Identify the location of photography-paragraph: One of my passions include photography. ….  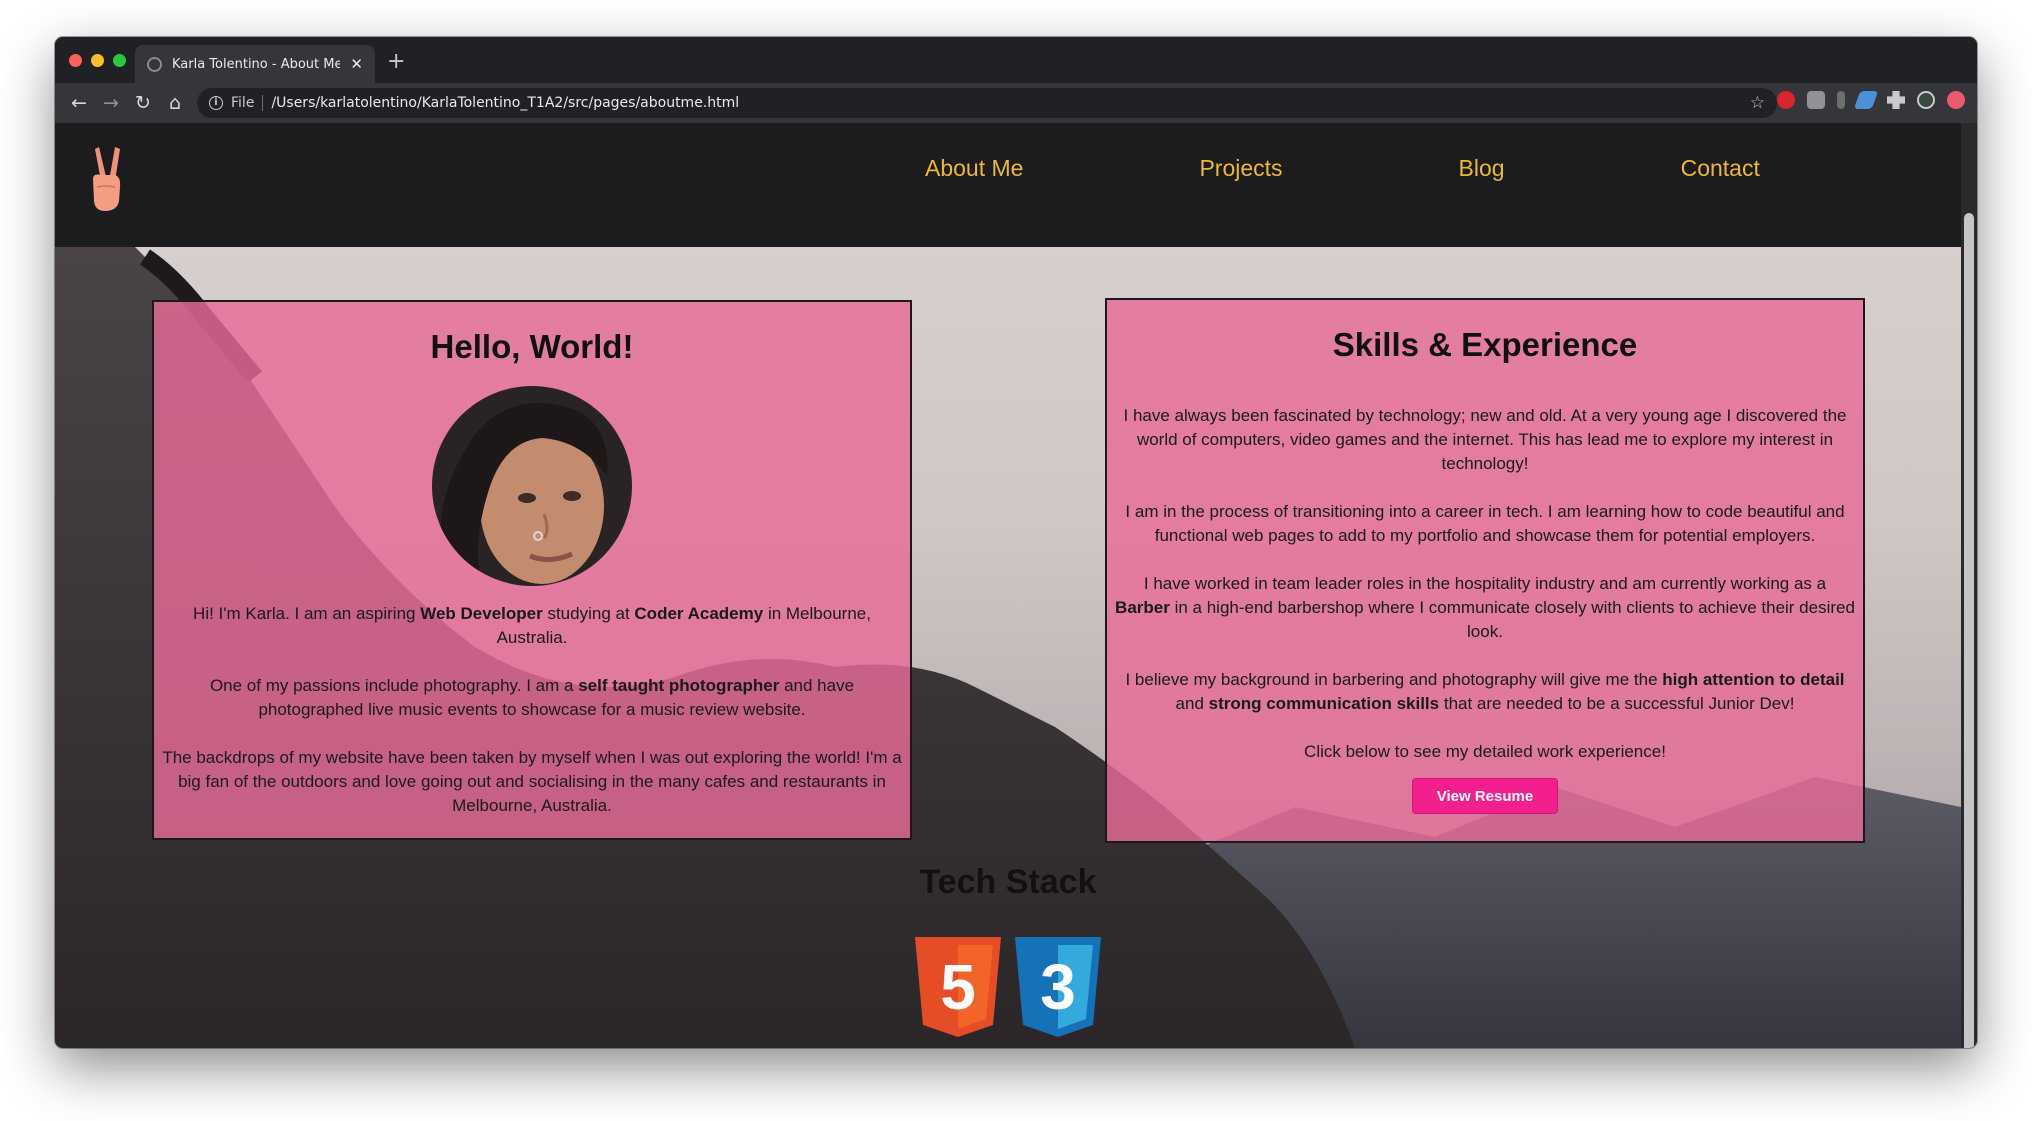
(532, 698).